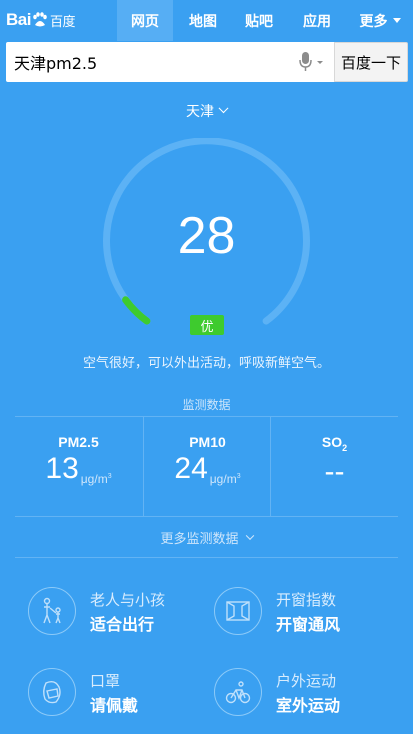  What do you see at coordinates (238, 611) in the screenshot?
I see `window-icon` at bounding box center [238, 611].